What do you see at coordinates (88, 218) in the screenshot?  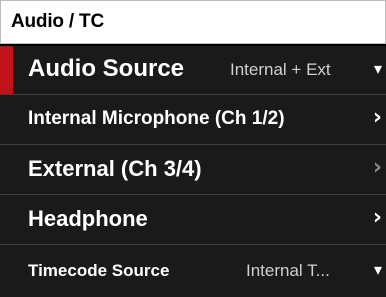 I see `headphone-label: Headphone` at bounding box center [88, 218].